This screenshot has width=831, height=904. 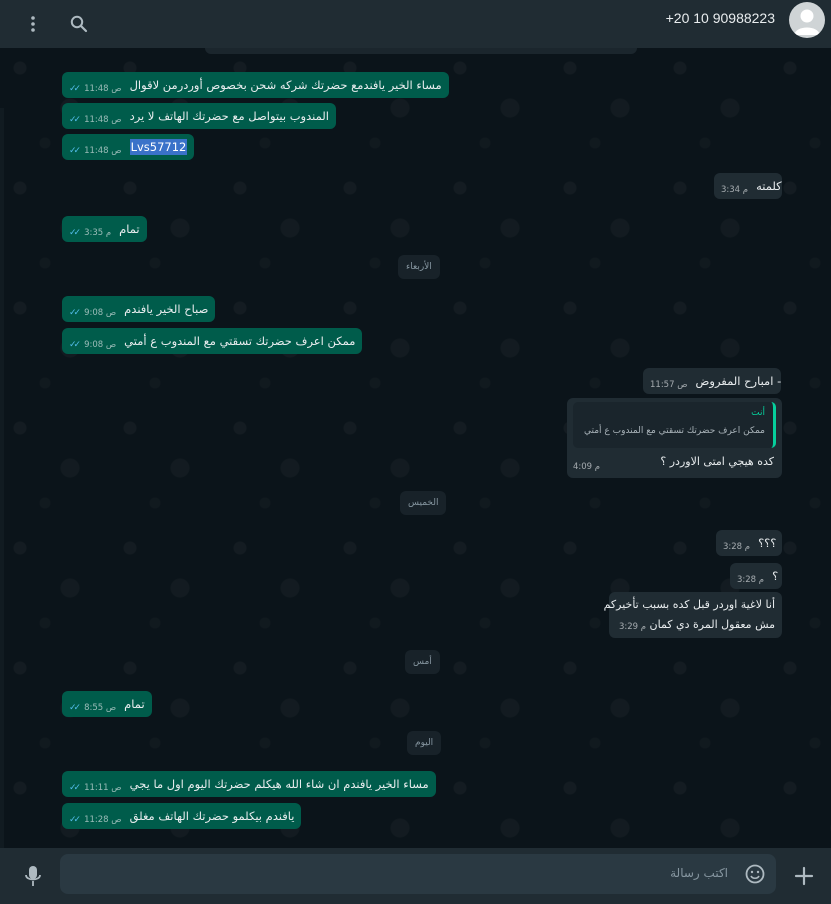 I want to click on message-incoming: 3:34 م كلمته, so click(x=748, y=186).